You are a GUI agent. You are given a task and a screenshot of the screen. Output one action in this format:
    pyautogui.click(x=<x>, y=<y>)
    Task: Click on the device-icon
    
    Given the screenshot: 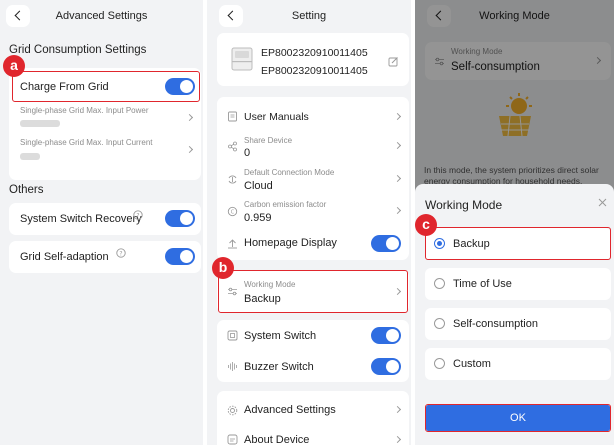 What is the action you would take?
    pyautogui.click(x=242, y=59)
    